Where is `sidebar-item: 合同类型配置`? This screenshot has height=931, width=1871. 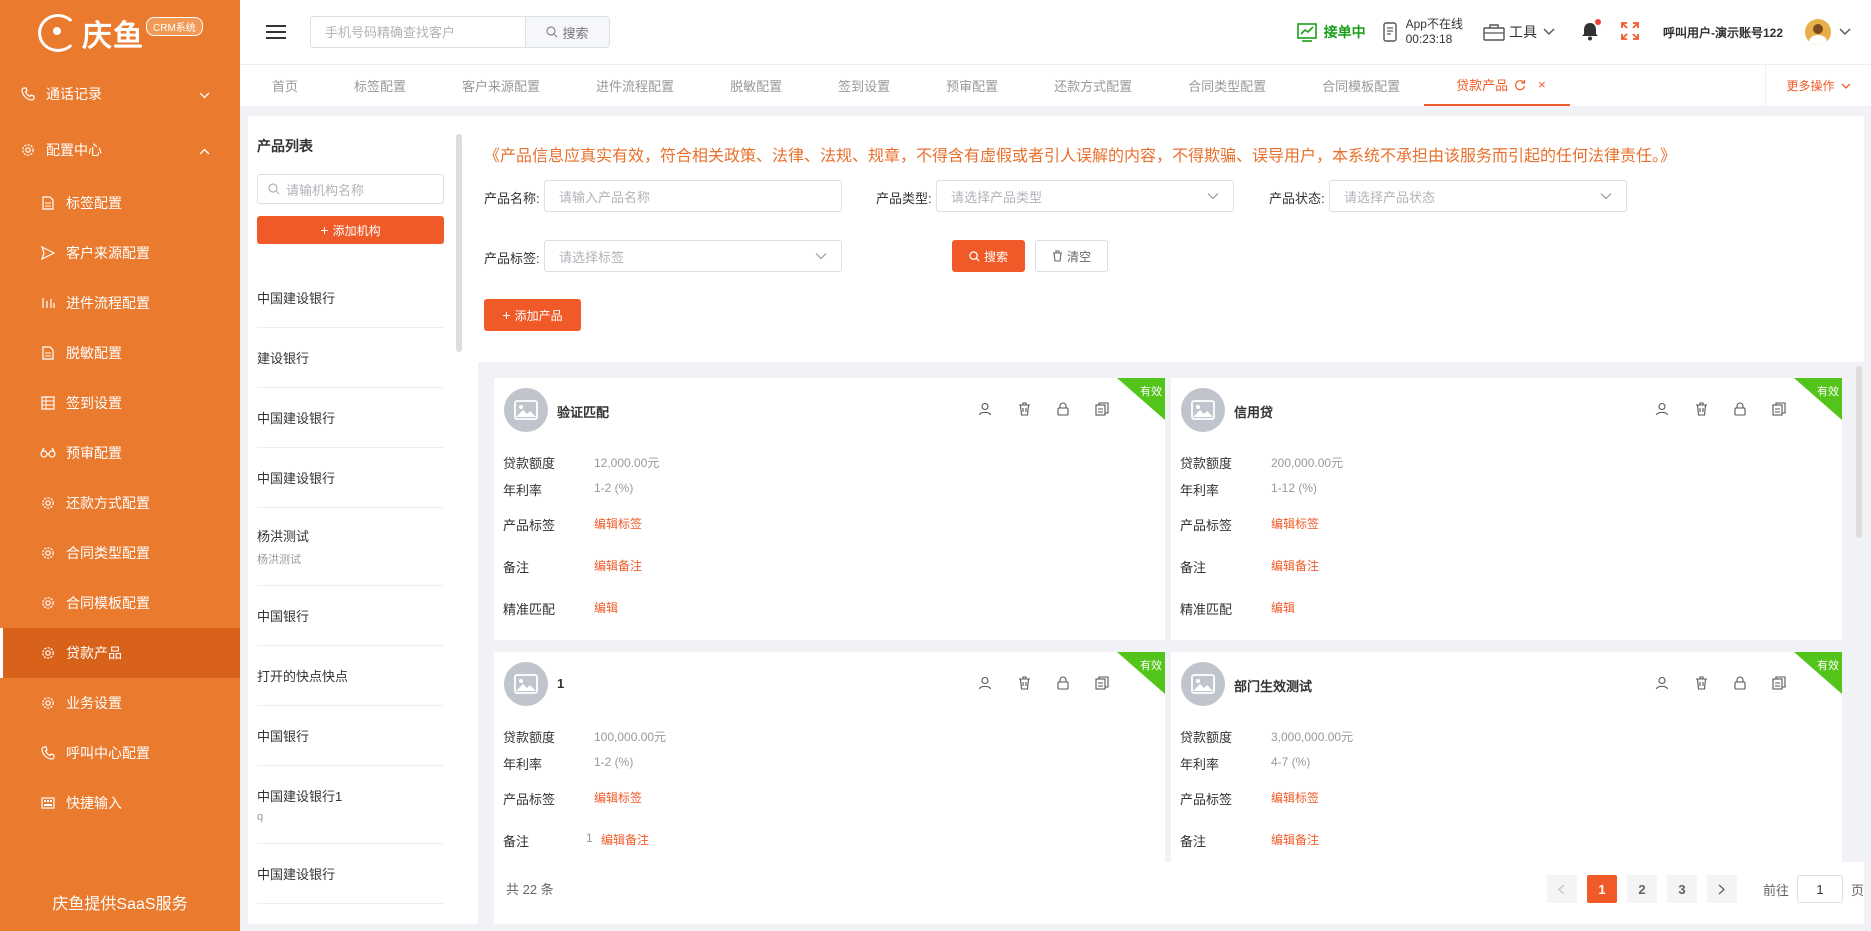
sidebar-item: 合同类型配置 is located at coordinates (120, 553).